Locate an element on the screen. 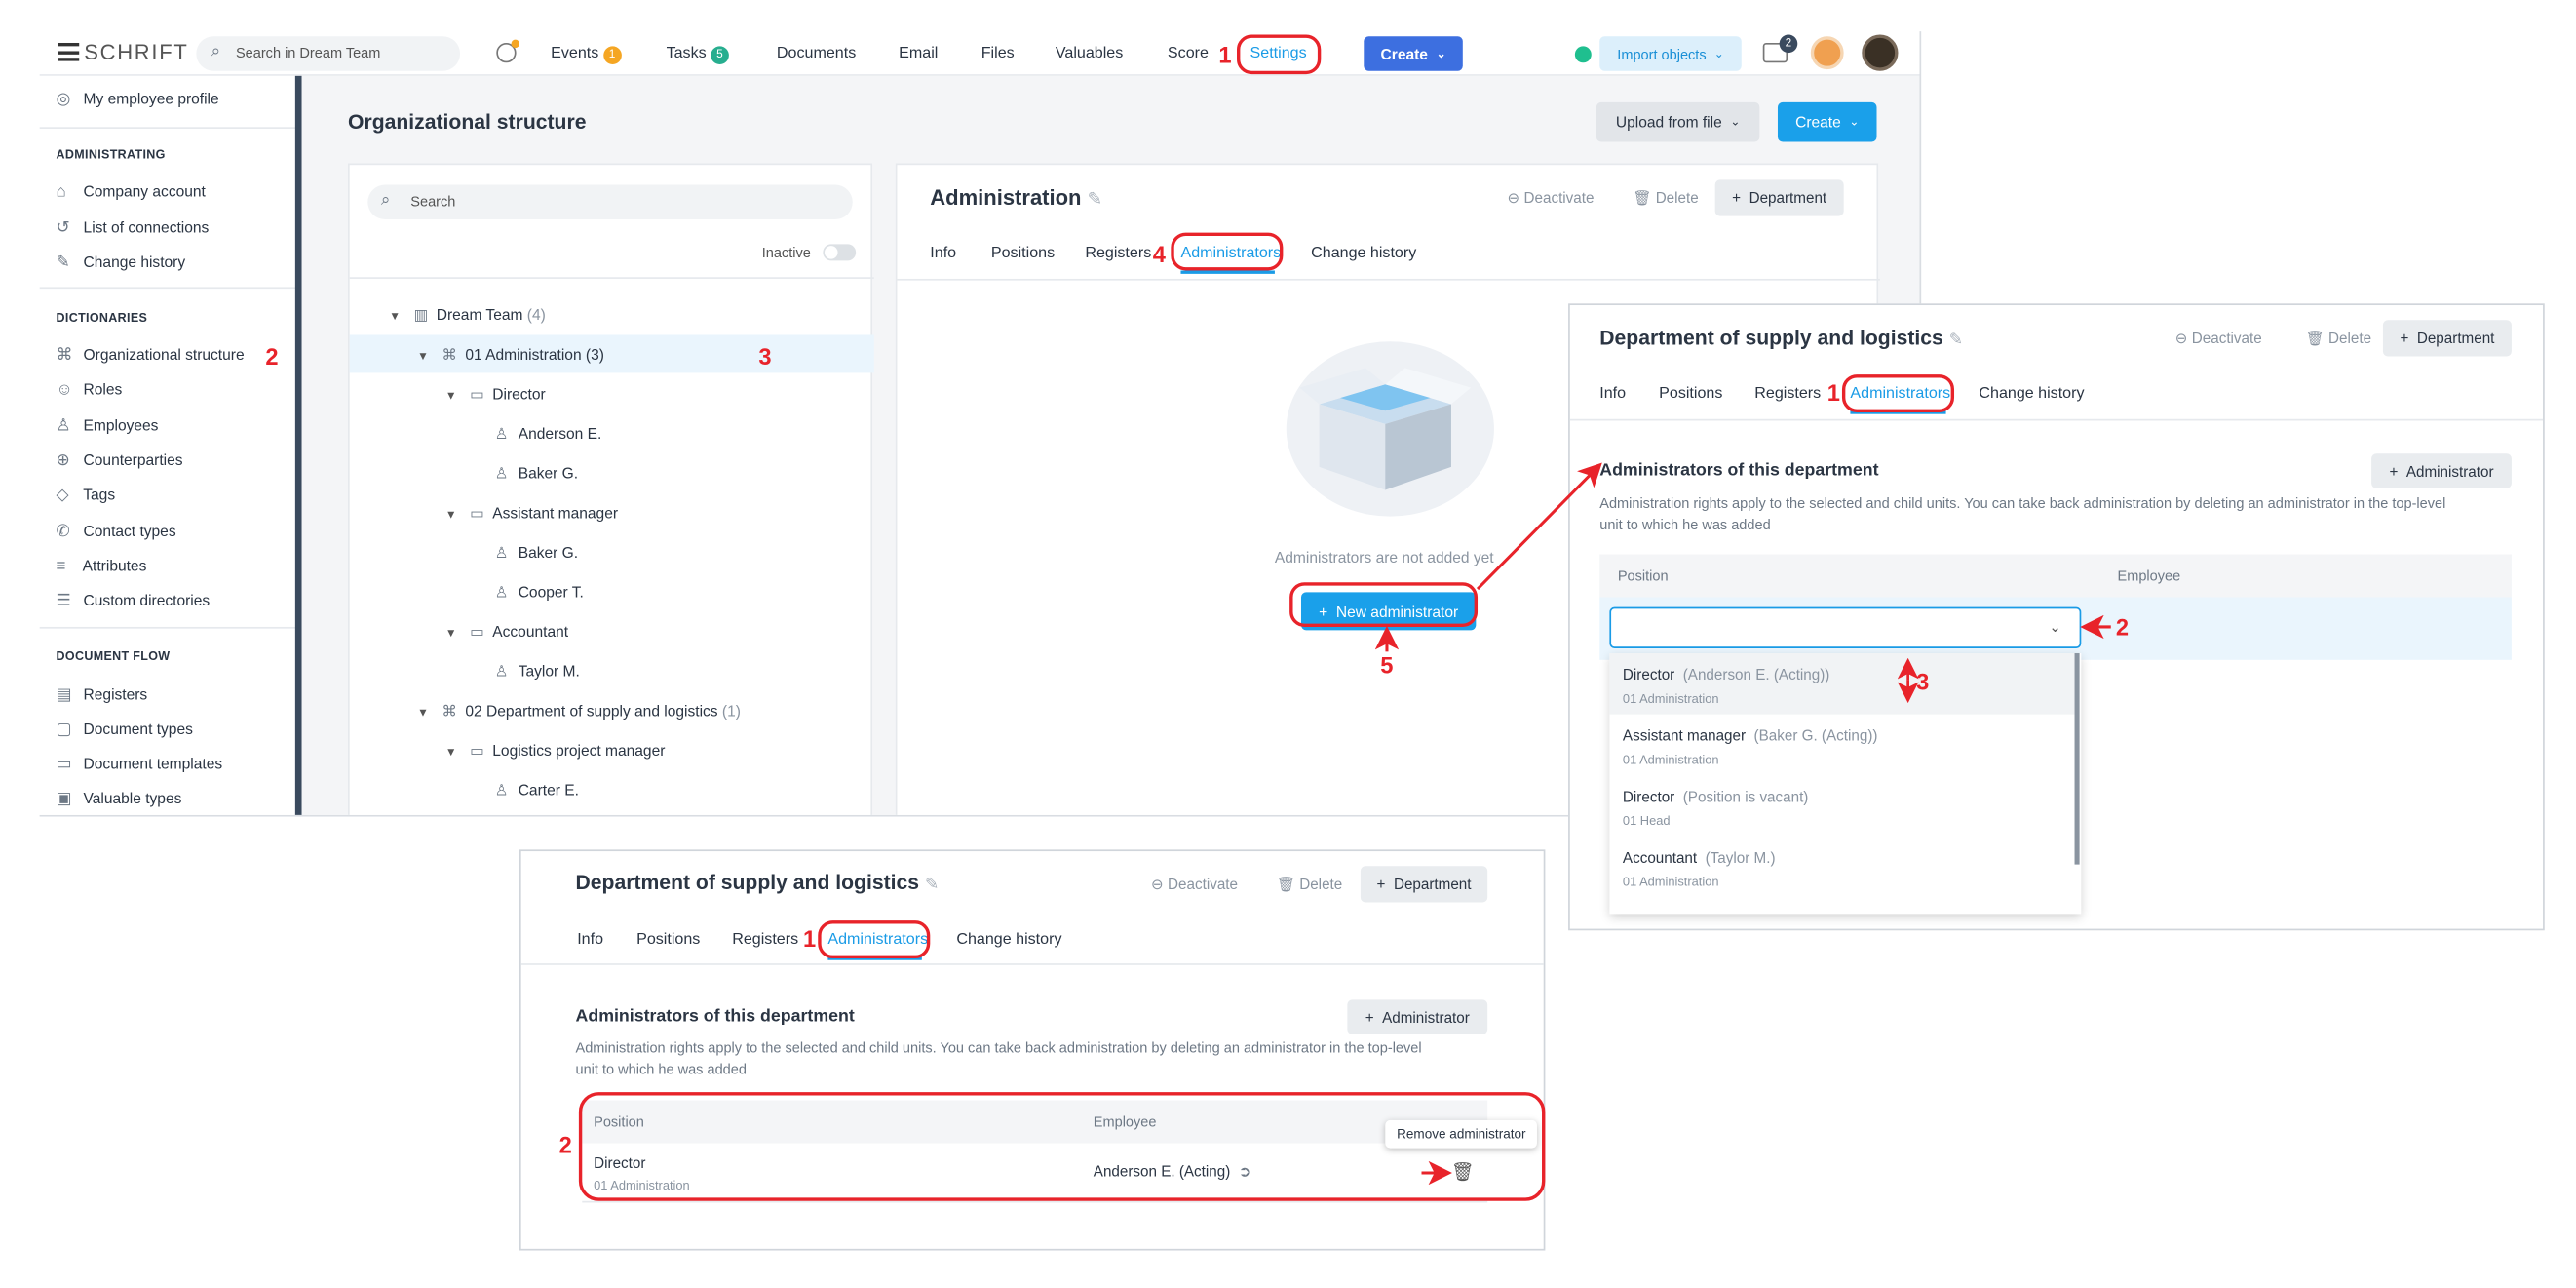  nav-score: Score is located at coordinates (1188, 54).